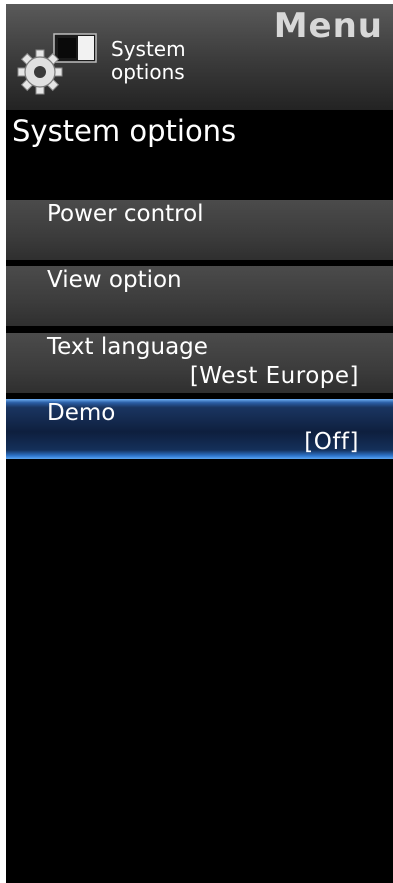 Image resolution: width=393 pixels, height=883 pixels. Describe the element at coordinates (127, 347) in the screenshot. I see `menu-item-label: Text language` at that location.